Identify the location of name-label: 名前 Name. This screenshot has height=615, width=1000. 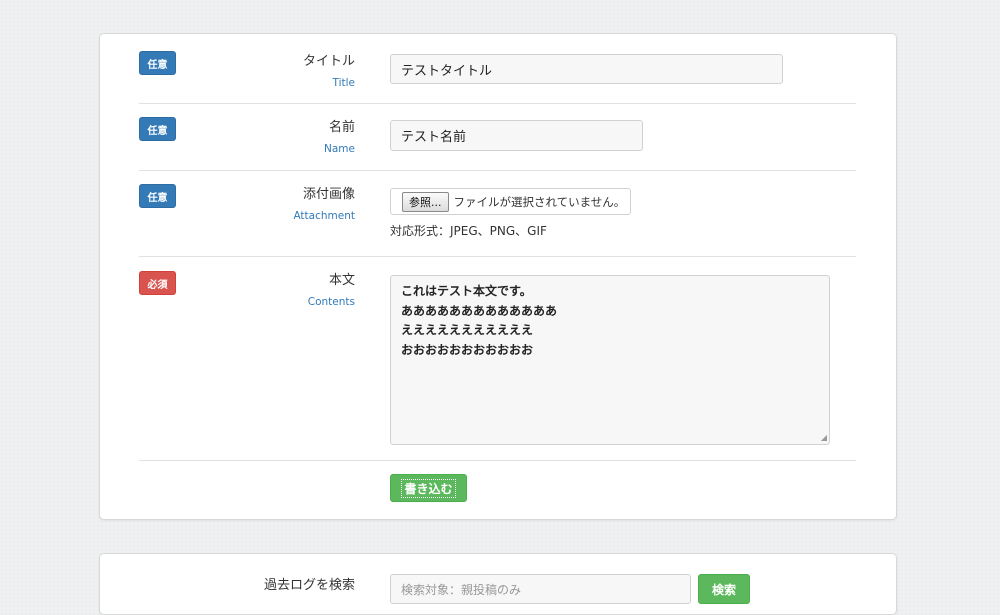
(339, 138).